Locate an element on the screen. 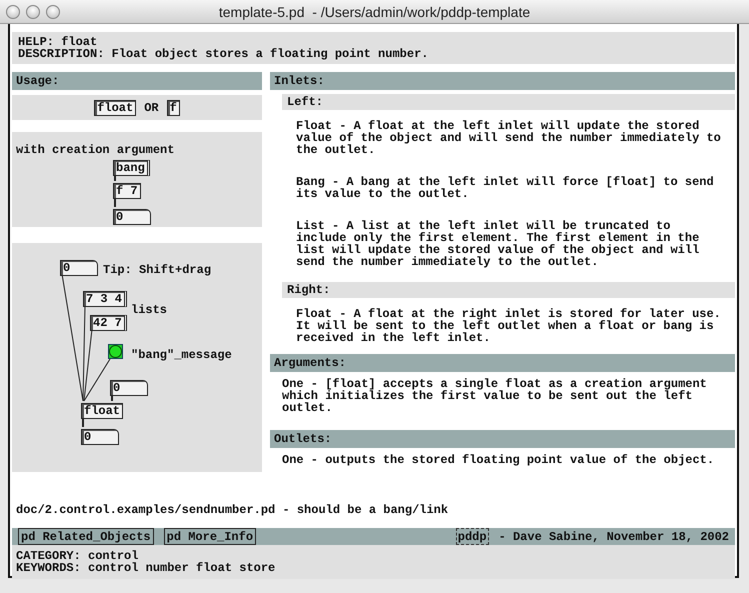 This screenshot has height=593, width=749. description-paragraph: Bang - A bang at the left inlet will force [float] to send its value to the outlet. is located at coordinates (505, 188).